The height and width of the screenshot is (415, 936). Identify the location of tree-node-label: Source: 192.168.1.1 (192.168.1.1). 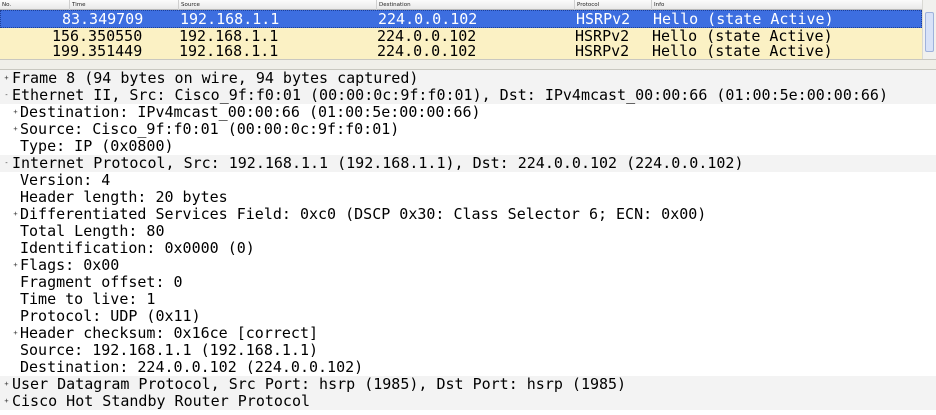
(169, 350).